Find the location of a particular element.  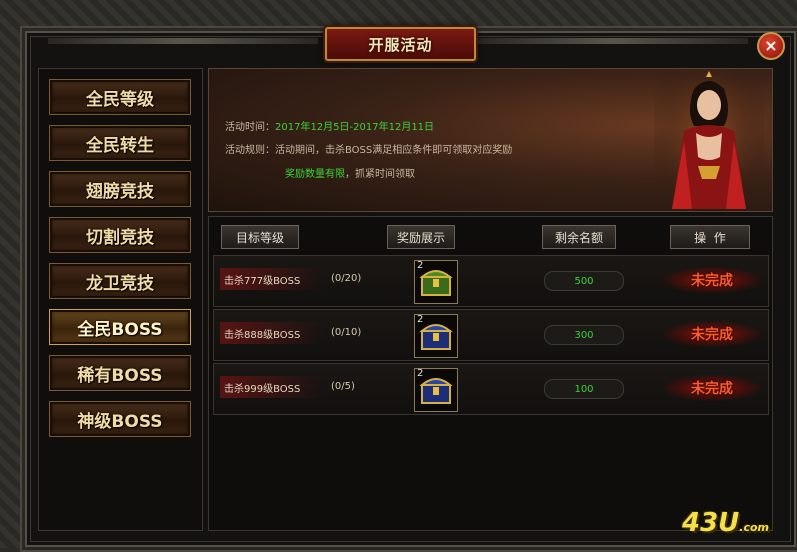

remaining-slots: 300 is located at coordinates (584, 335).